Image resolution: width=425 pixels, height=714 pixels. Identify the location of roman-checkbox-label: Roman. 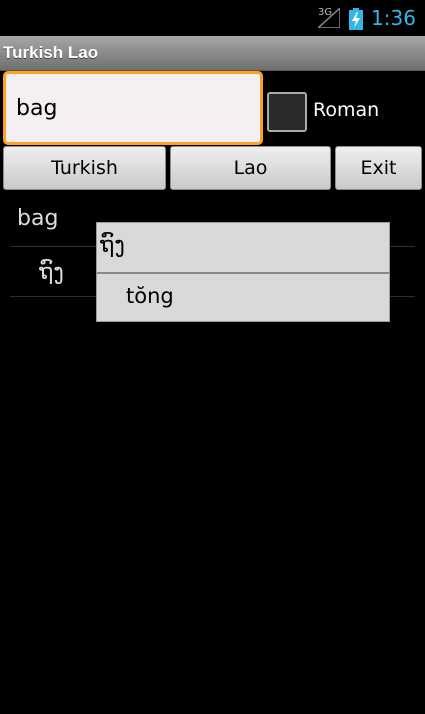
(346, 110).